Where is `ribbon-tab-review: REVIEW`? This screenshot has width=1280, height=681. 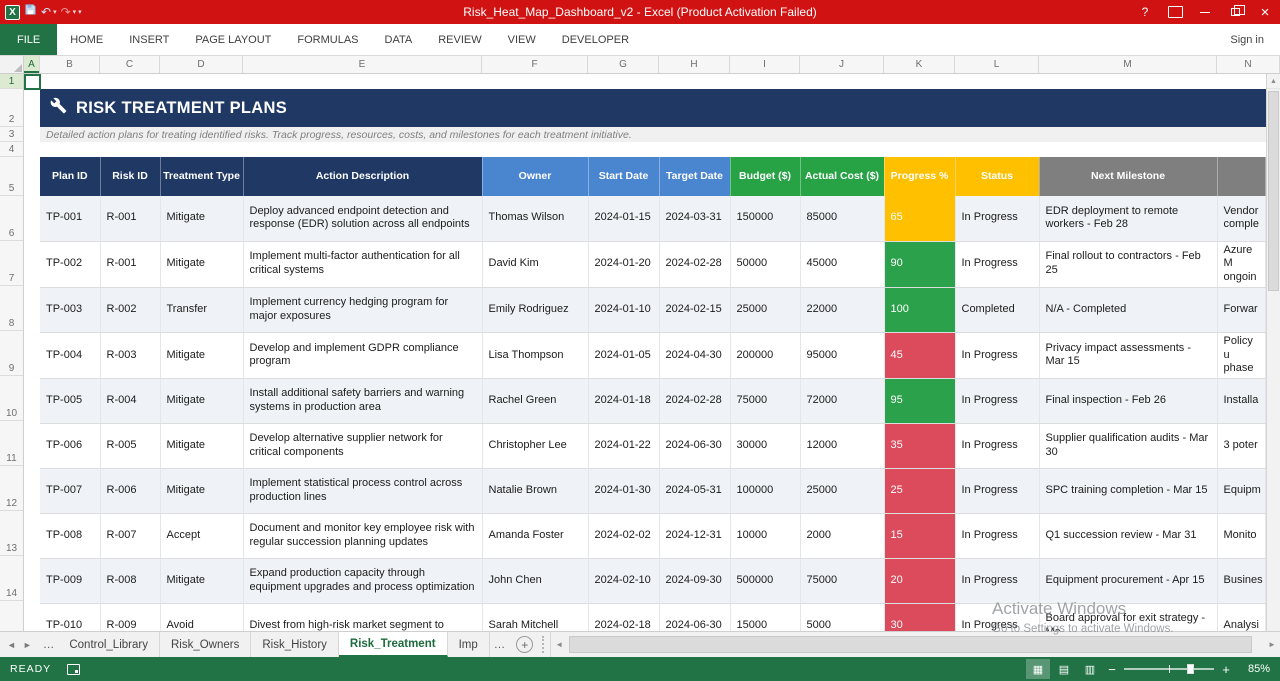
ribbon-tab-review: REVIEW is located at coordinates (459, 39).